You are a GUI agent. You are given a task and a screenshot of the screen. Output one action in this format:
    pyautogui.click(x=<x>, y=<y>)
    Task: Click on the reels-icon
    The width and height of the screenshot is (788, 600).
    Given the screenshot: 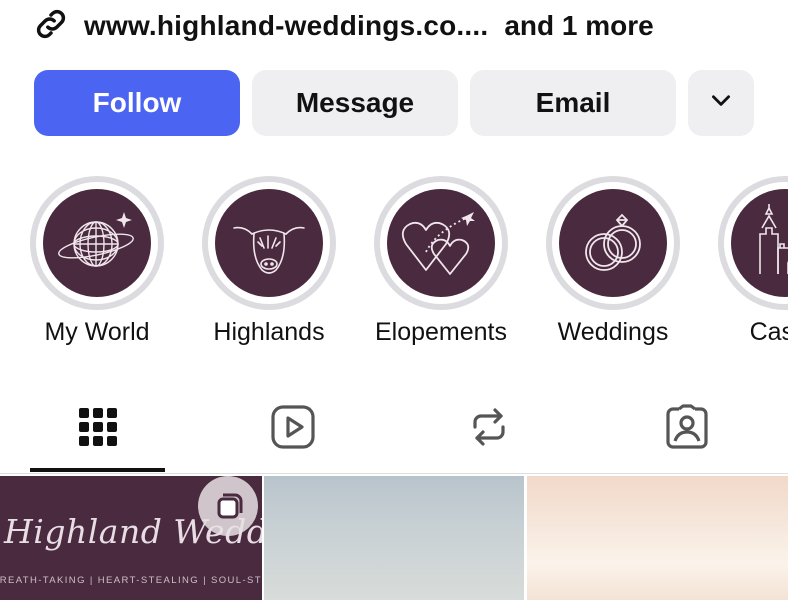 What is the action you would take?
    pyautogui.click(x=293, y=427)
    